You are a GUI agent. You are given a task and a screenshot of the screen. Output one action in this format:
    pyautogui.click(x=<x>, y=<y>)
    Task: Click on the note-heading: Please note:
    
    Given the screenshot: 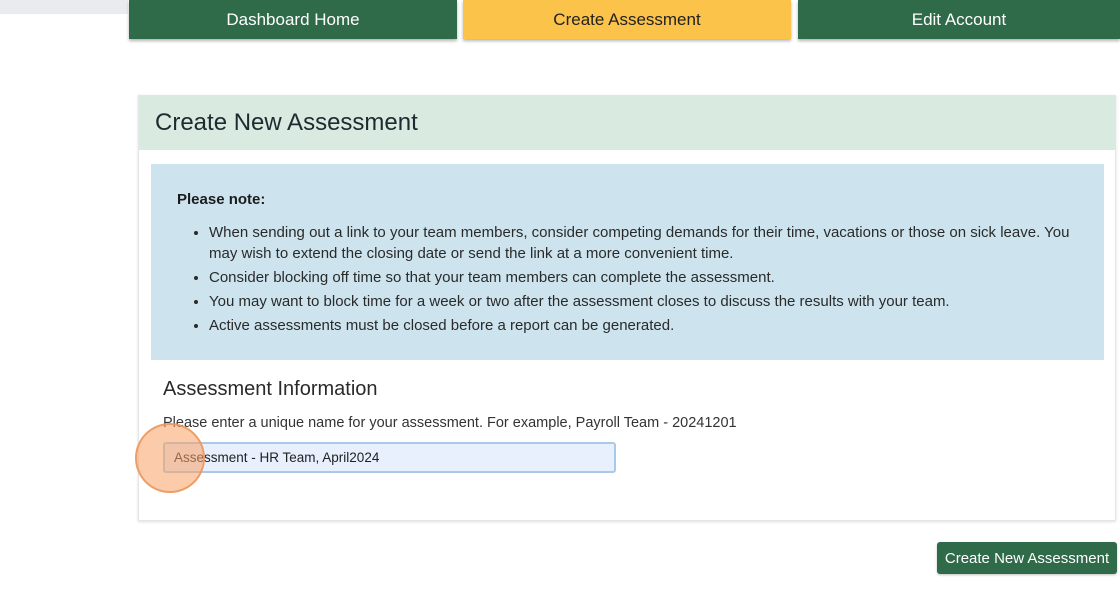 What is the action you would take?
    pyautogui.click(x=221, y=199)
    